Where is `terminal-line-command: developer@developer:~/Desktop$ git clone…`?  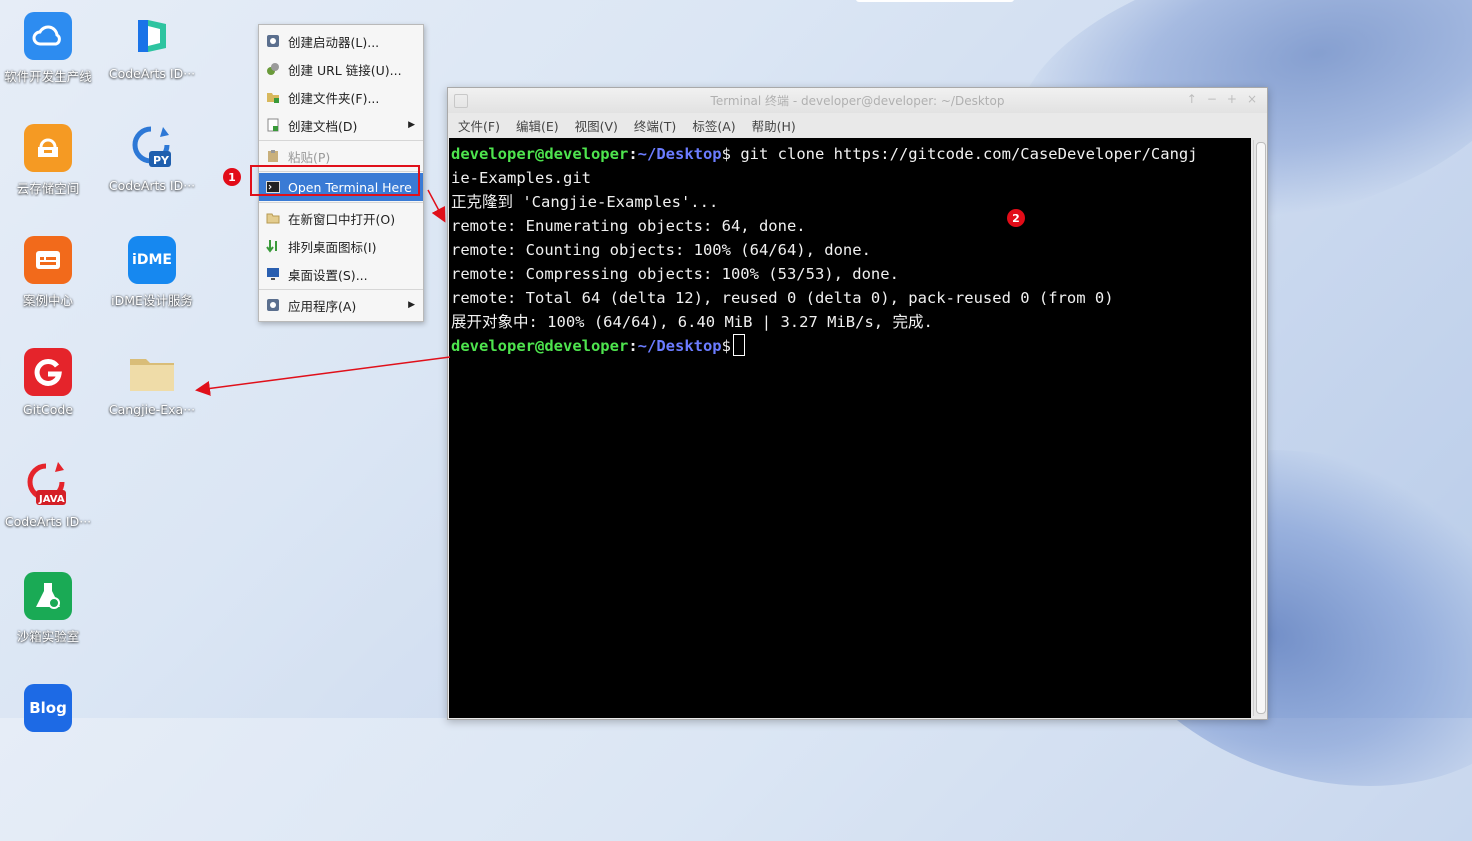
terminal-line-command: developer@developer:~/Desktop$ git clone… is located at coordinates (824, 154).